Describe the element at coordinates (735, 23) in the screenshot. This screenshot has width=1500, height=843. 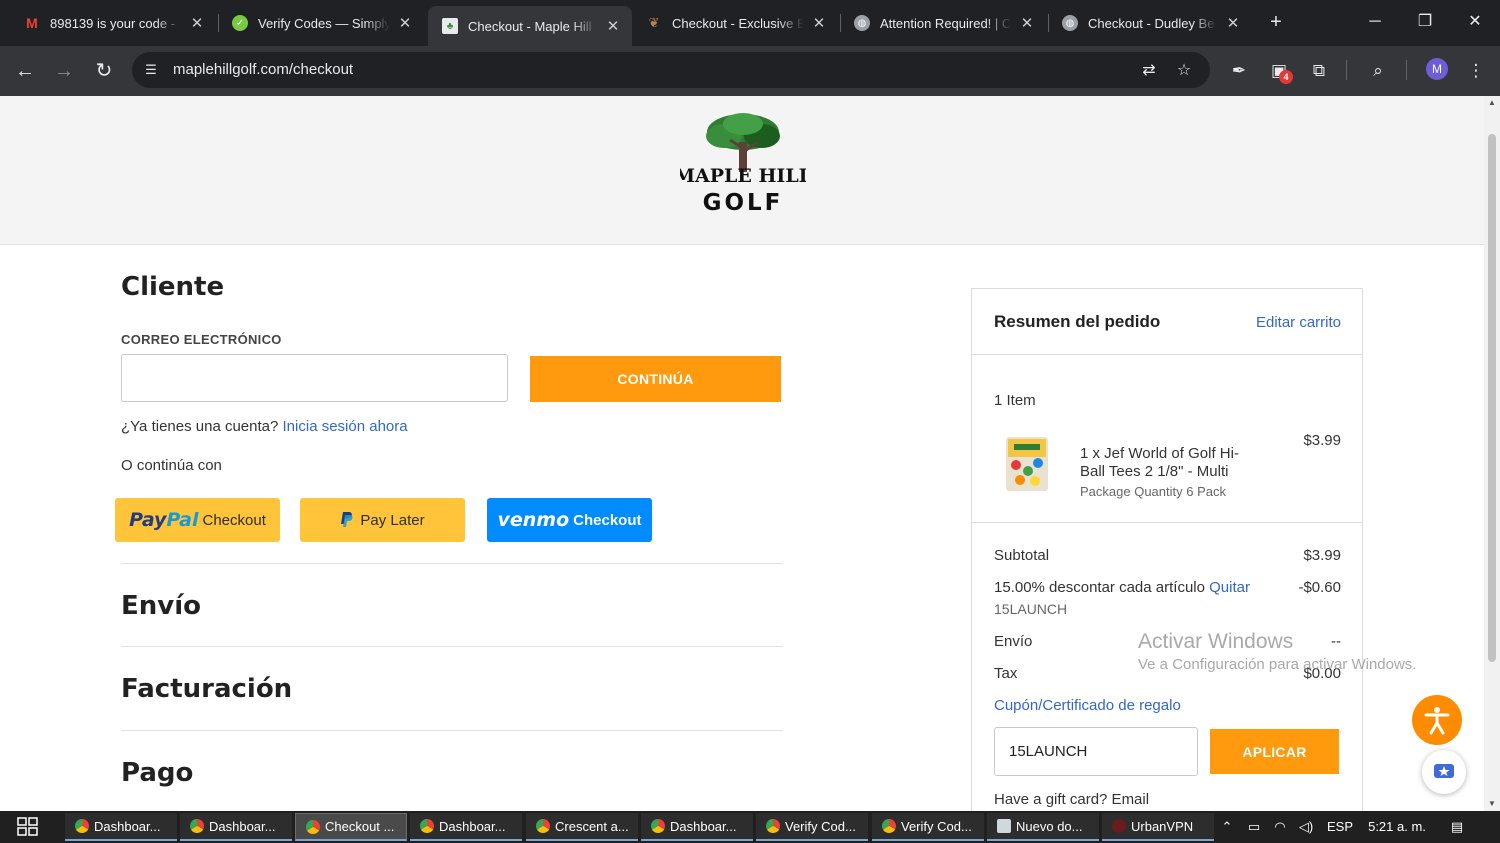
I see `tab-checkout-exclusive: ❦ Checkout - Exclusive B ✕` at that location.